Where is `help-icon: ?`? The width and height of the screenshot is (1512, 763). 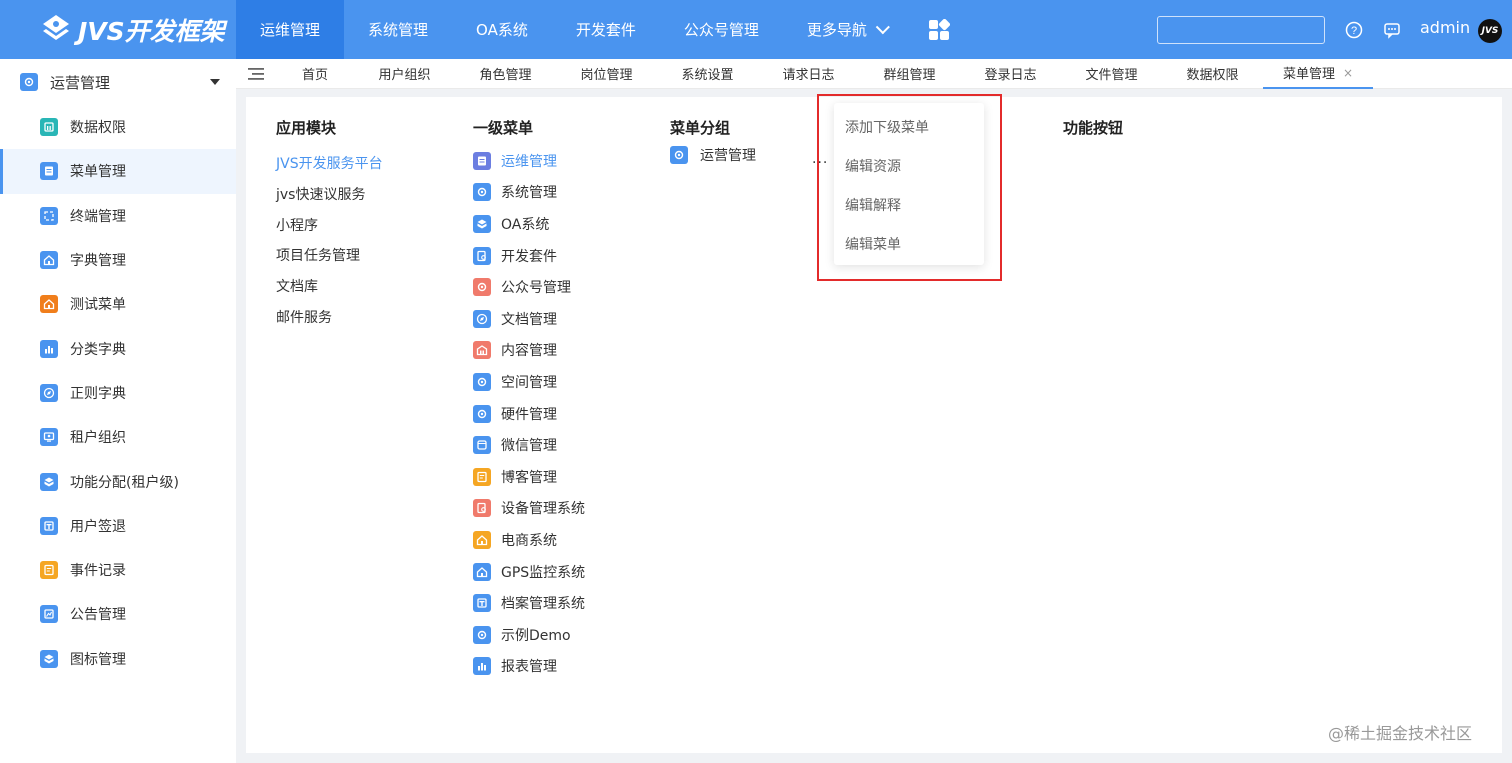
help-icon: ? is located at coordinates (1354, 30).